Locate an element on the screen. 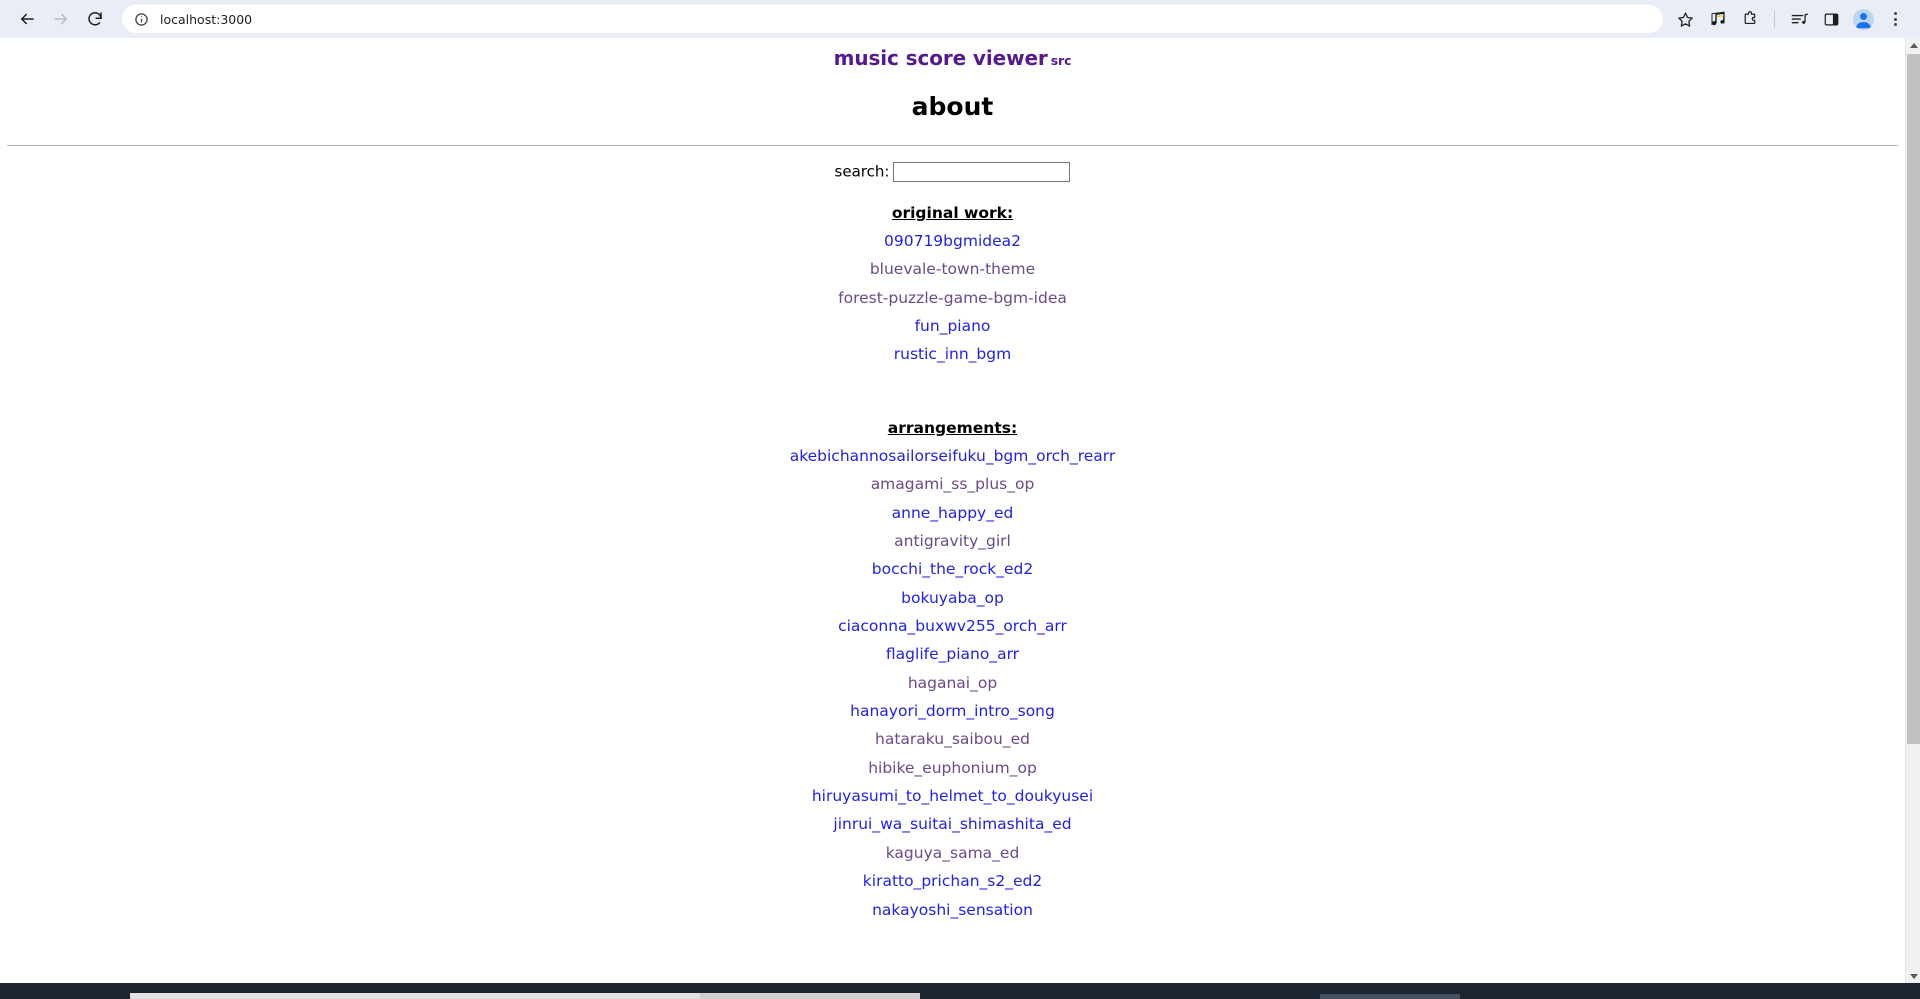 The image size is (1920, 999). list-item: anne_happy_ed is located at coordinates (952, 508).